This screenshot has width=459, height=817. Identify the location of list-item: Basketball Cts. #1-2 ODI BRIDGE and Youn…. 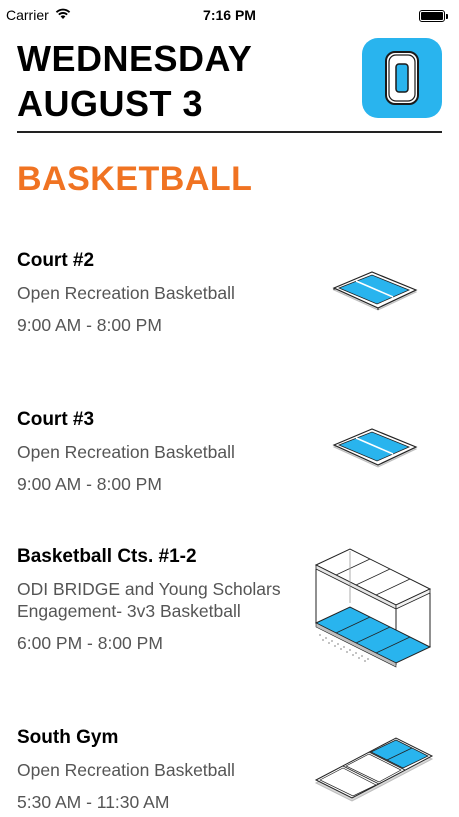
(152, 599).